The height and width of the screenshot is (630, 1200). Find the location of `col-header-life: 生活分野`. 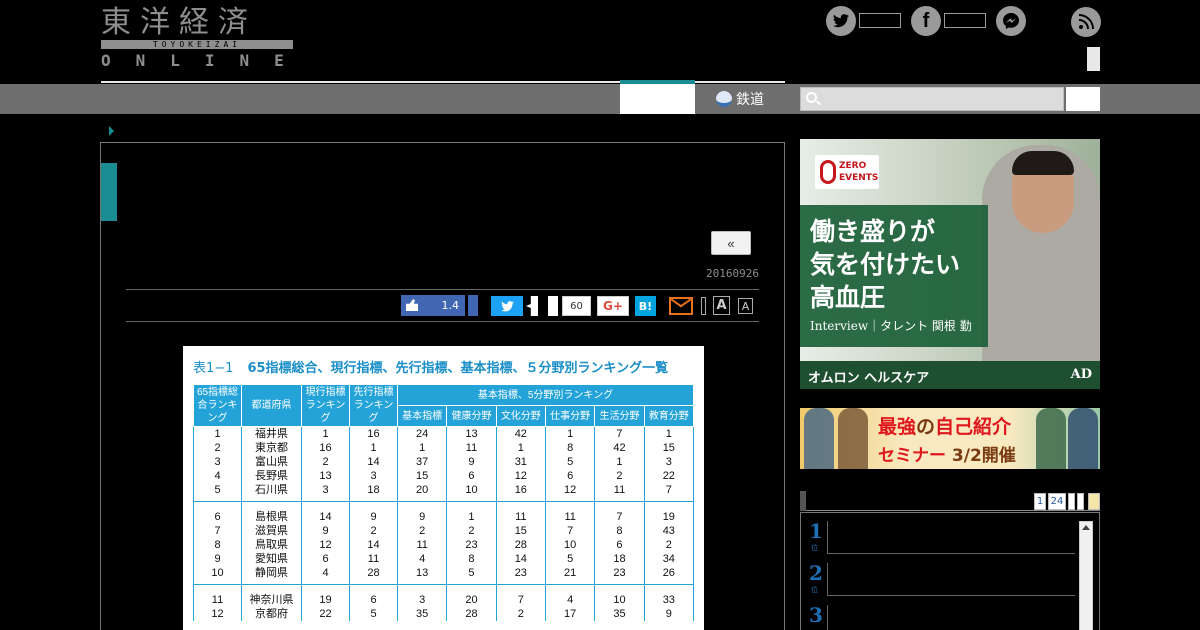

col-header-life: 生活分野 is located at coordinates (619, 416).